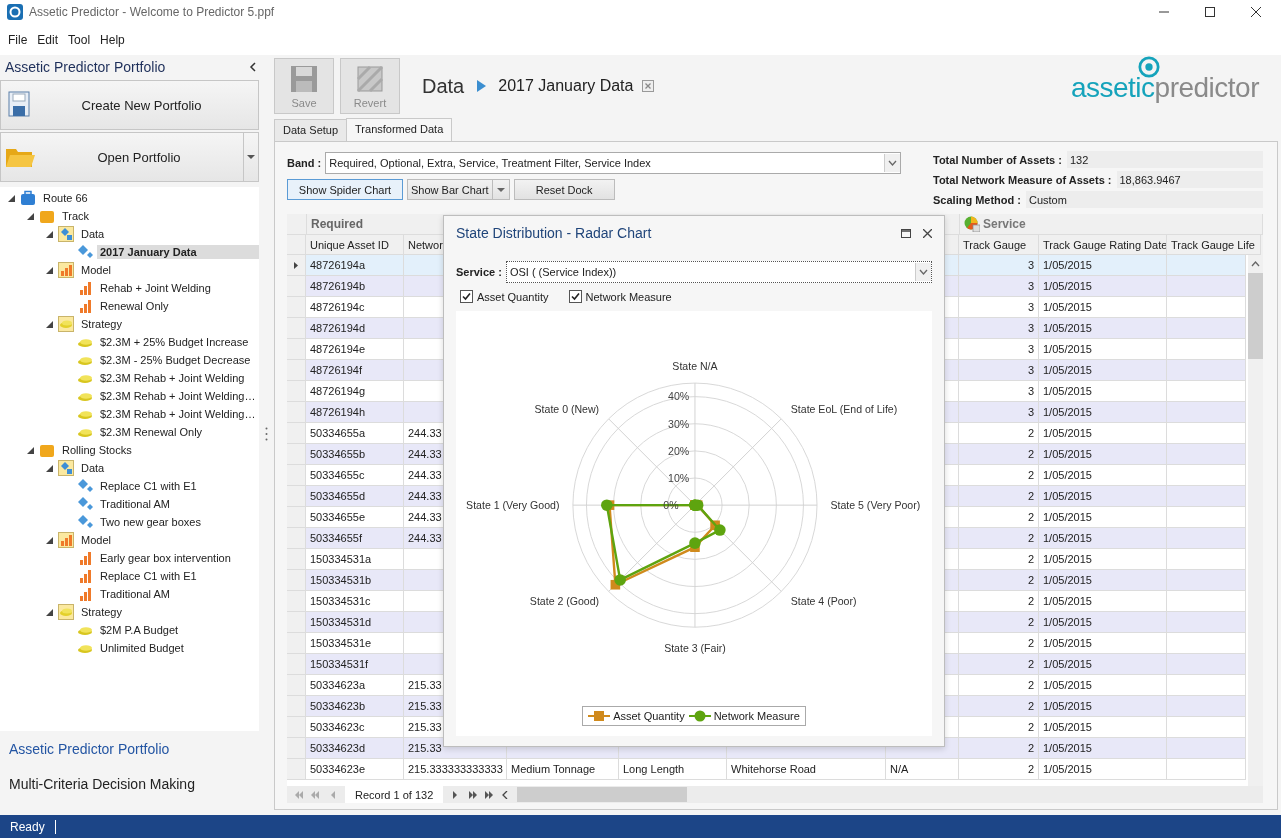  I want to click on table-row: 50334623e 215.333333333333 Medium Tonnage Long Length Whitehorse Road N/A 2 1/05/2015, so click(766, 769).